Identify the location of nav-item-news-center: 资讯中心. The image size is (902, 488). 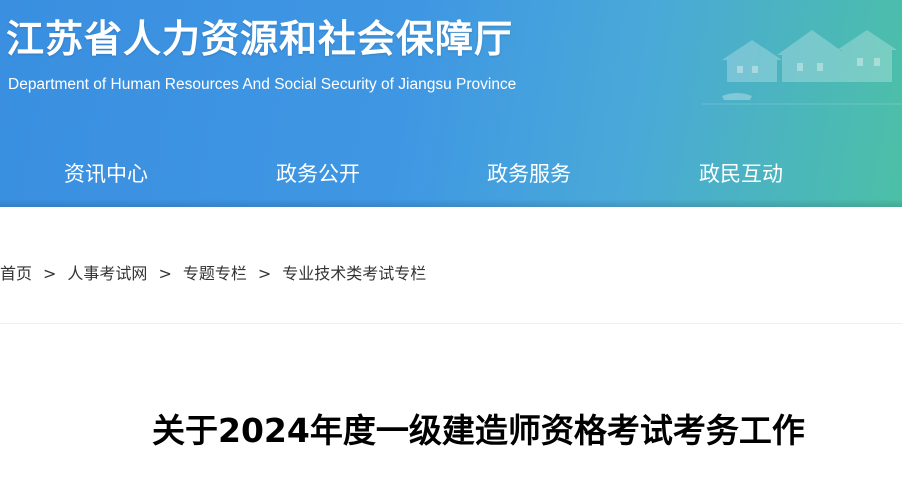
(106, 173).